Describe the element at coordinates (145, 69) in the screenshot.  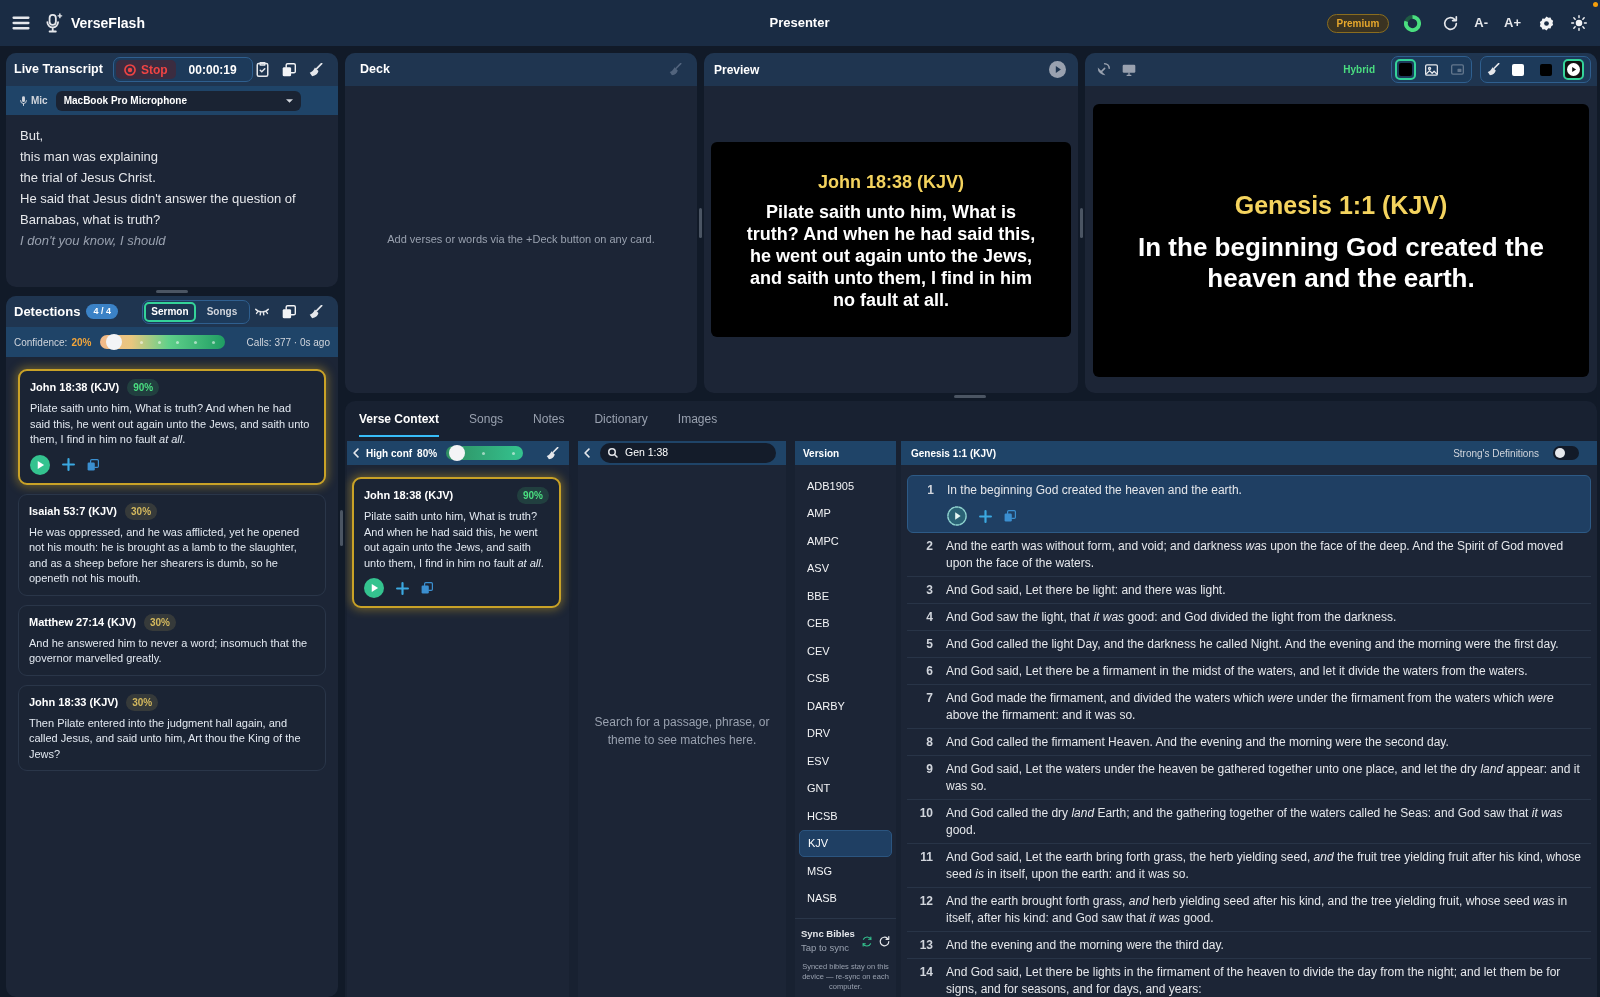
I see `stop-button: Stop` at that location.